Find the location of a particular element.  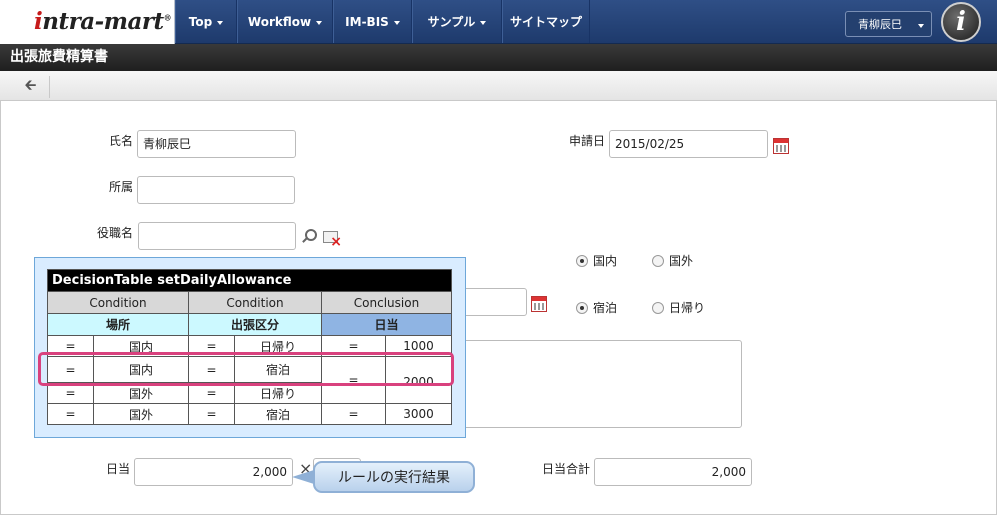

apply-date-field: 2015/02/25 is located at coordinates (688, 144).